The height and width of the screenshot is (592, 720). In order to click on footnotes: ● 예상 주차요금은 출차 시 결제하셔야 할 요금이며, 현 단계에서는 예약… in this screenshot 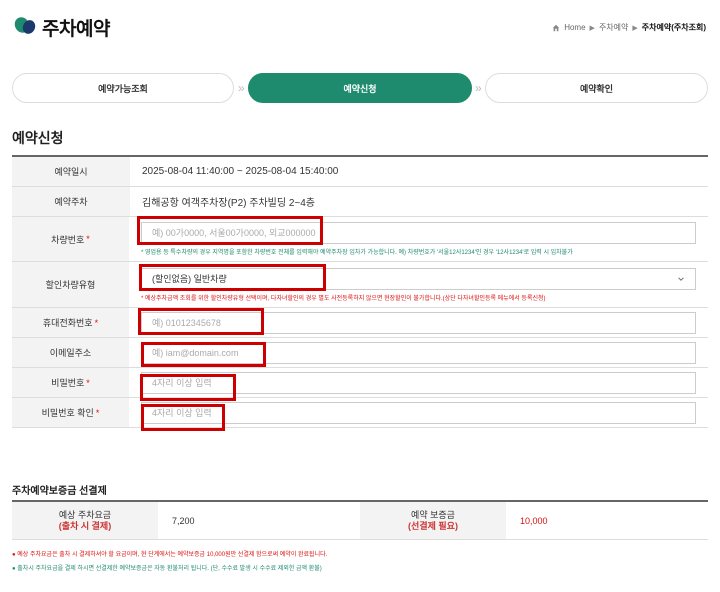, I will do `click(169, 563)`.